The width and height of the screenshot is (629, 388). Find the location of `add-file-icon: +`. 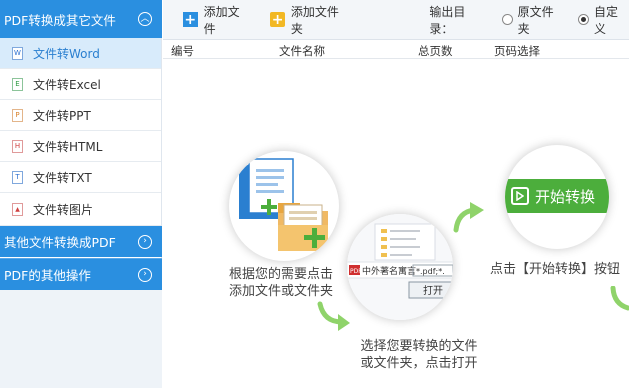

add-file-icon: + is located at coordinates (190, 19).